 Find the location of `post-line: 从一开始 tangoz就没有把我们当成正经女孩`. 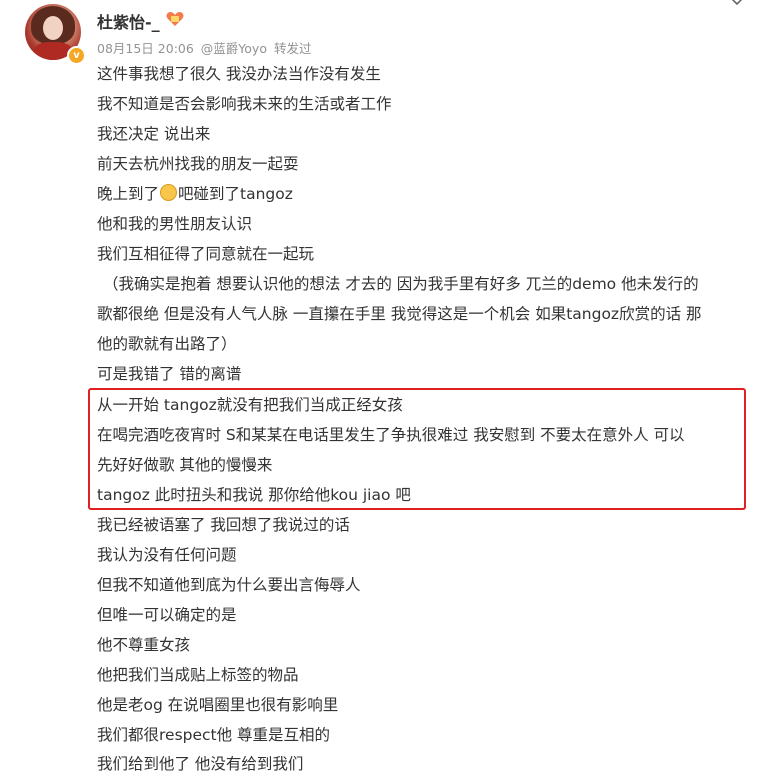

post-line: 从一开始 tangoz就没有把我们当成正经女孩 is located at coordinates (250, 405).